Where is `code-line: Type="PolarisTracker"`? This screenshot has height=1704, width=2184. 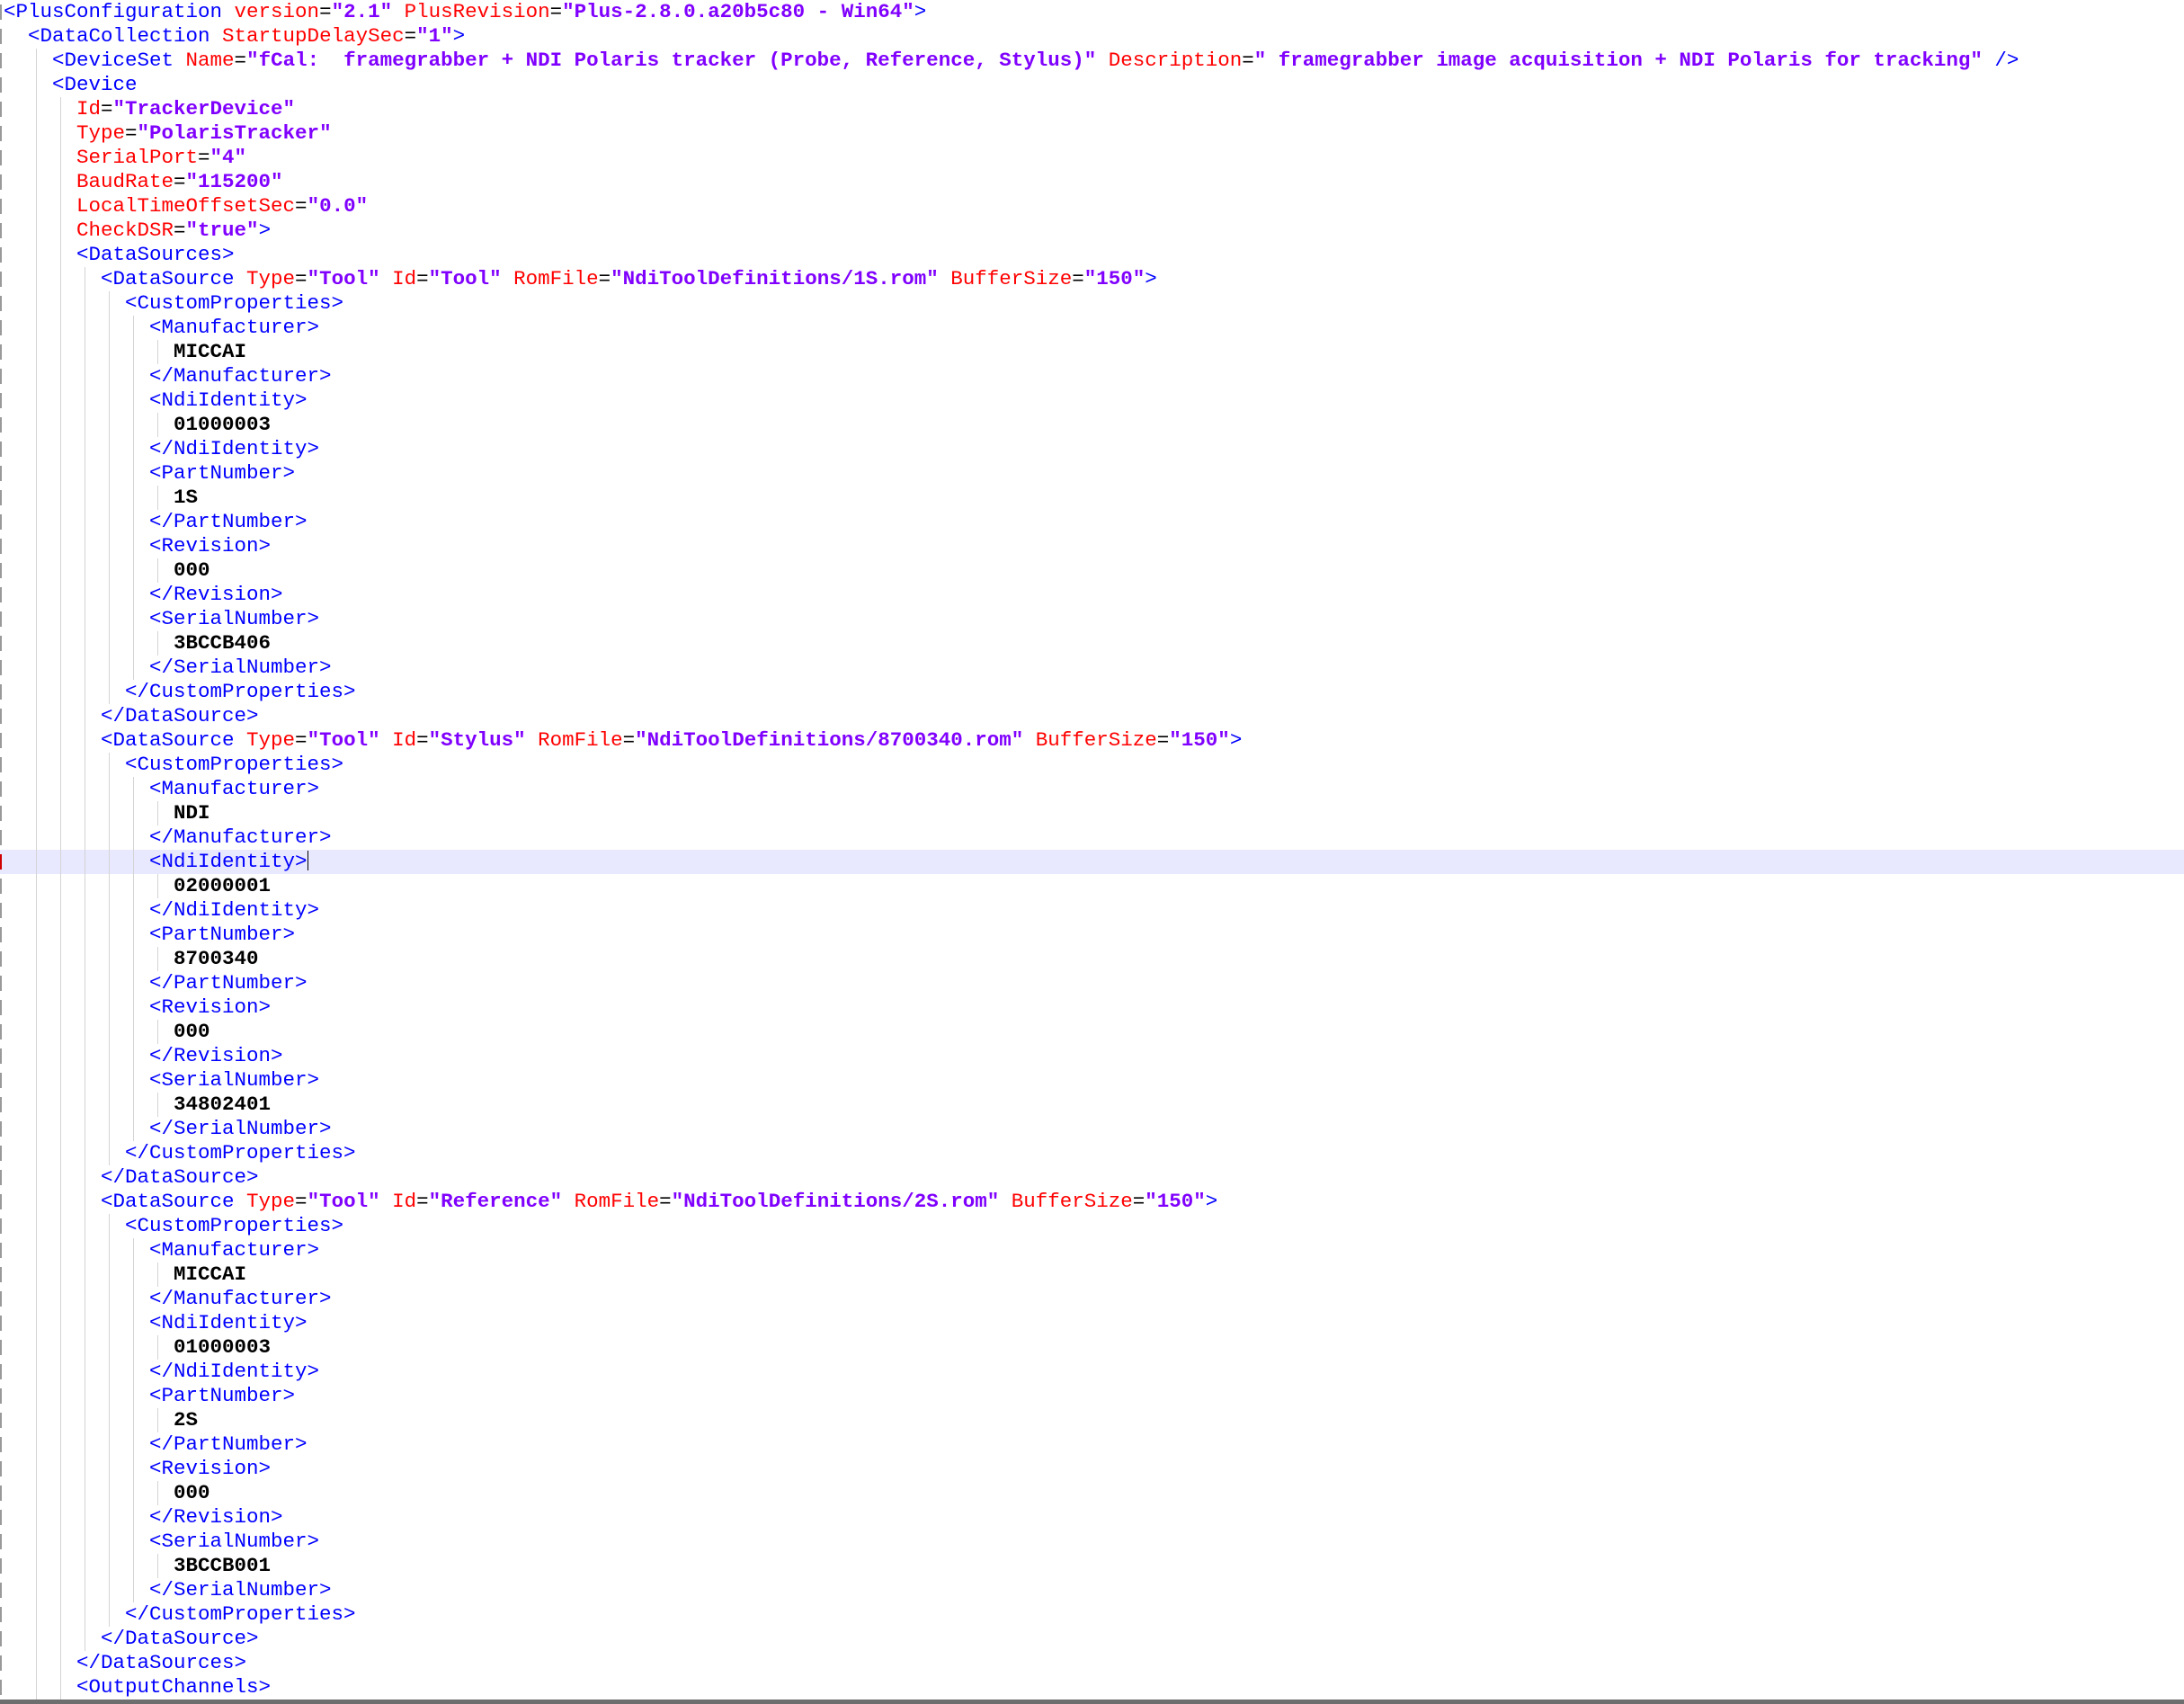
code-line: Type="PolarisTracker" is located at coordinates (1092, 133).